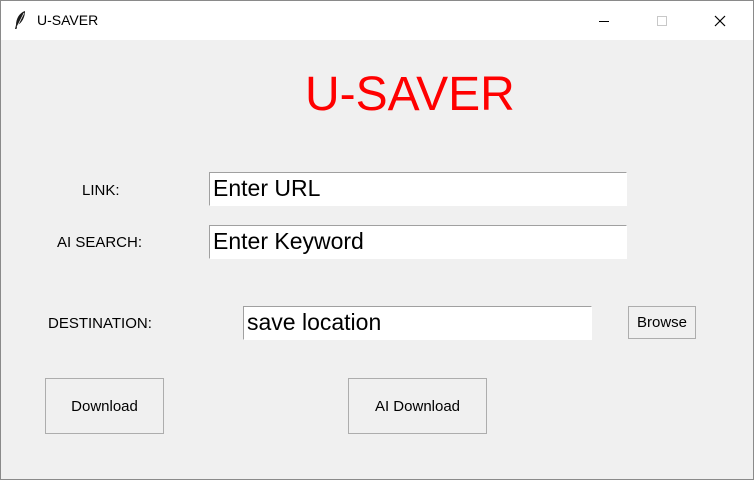 The image size is (754, 480). What do you see at coordinates (418, 189) in the screenshot?
I see `link-input: Enter URL` at bounding box center [418, 189].